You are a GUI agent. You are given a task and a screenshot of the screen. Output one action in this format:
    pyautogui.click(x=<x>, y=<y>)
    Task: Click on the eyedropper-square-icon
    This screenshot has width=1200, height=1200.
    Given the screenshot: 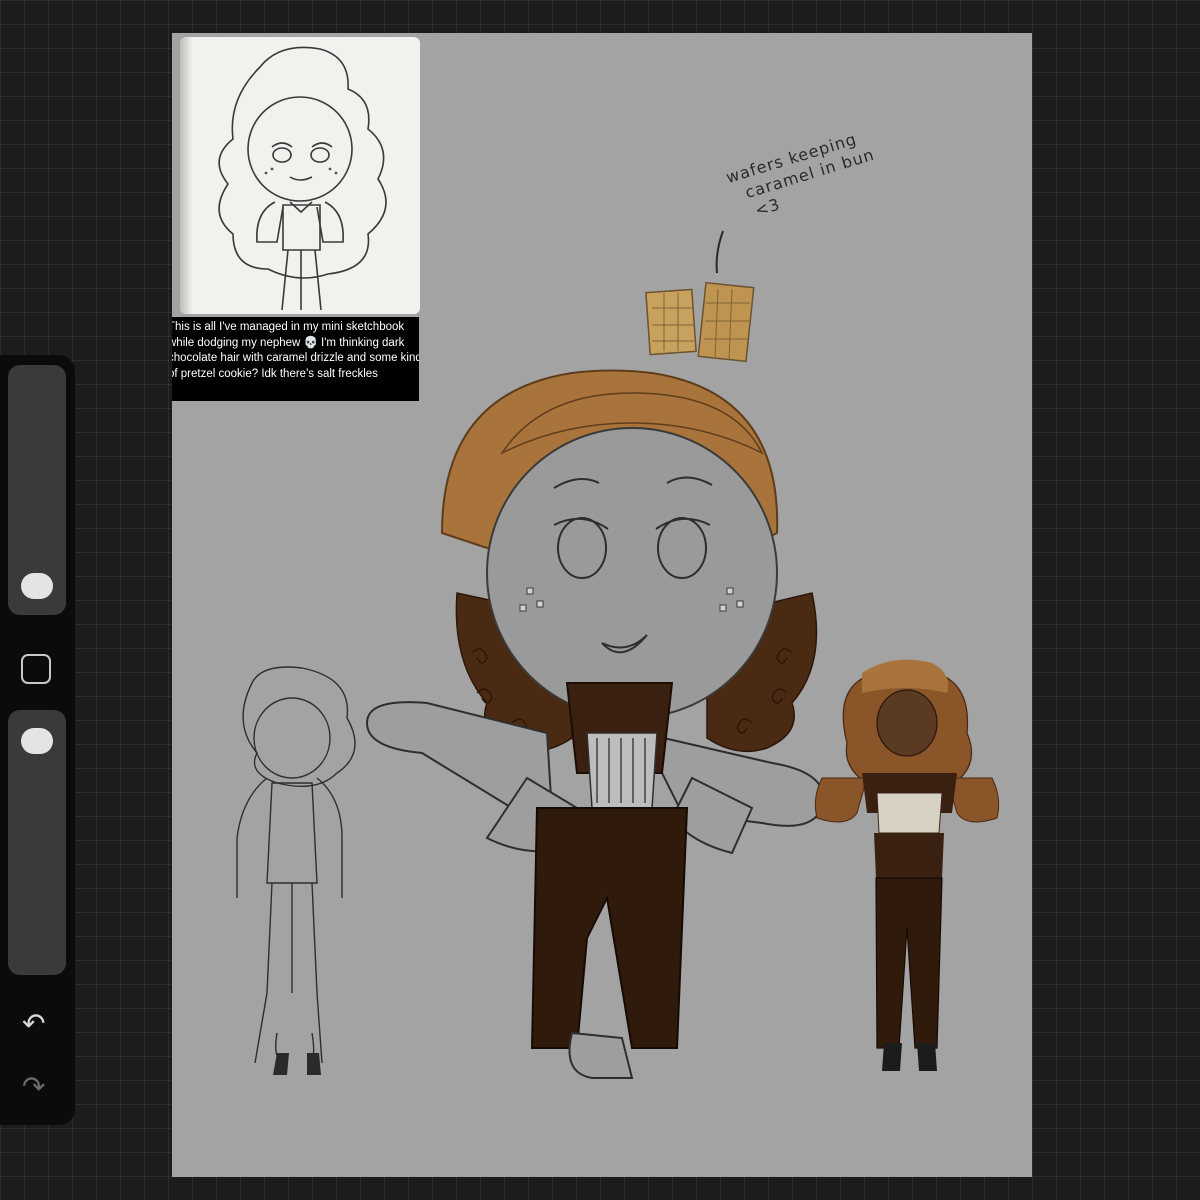 What is the action you would take?
    pyautogui.click(x=36, y=669)
    